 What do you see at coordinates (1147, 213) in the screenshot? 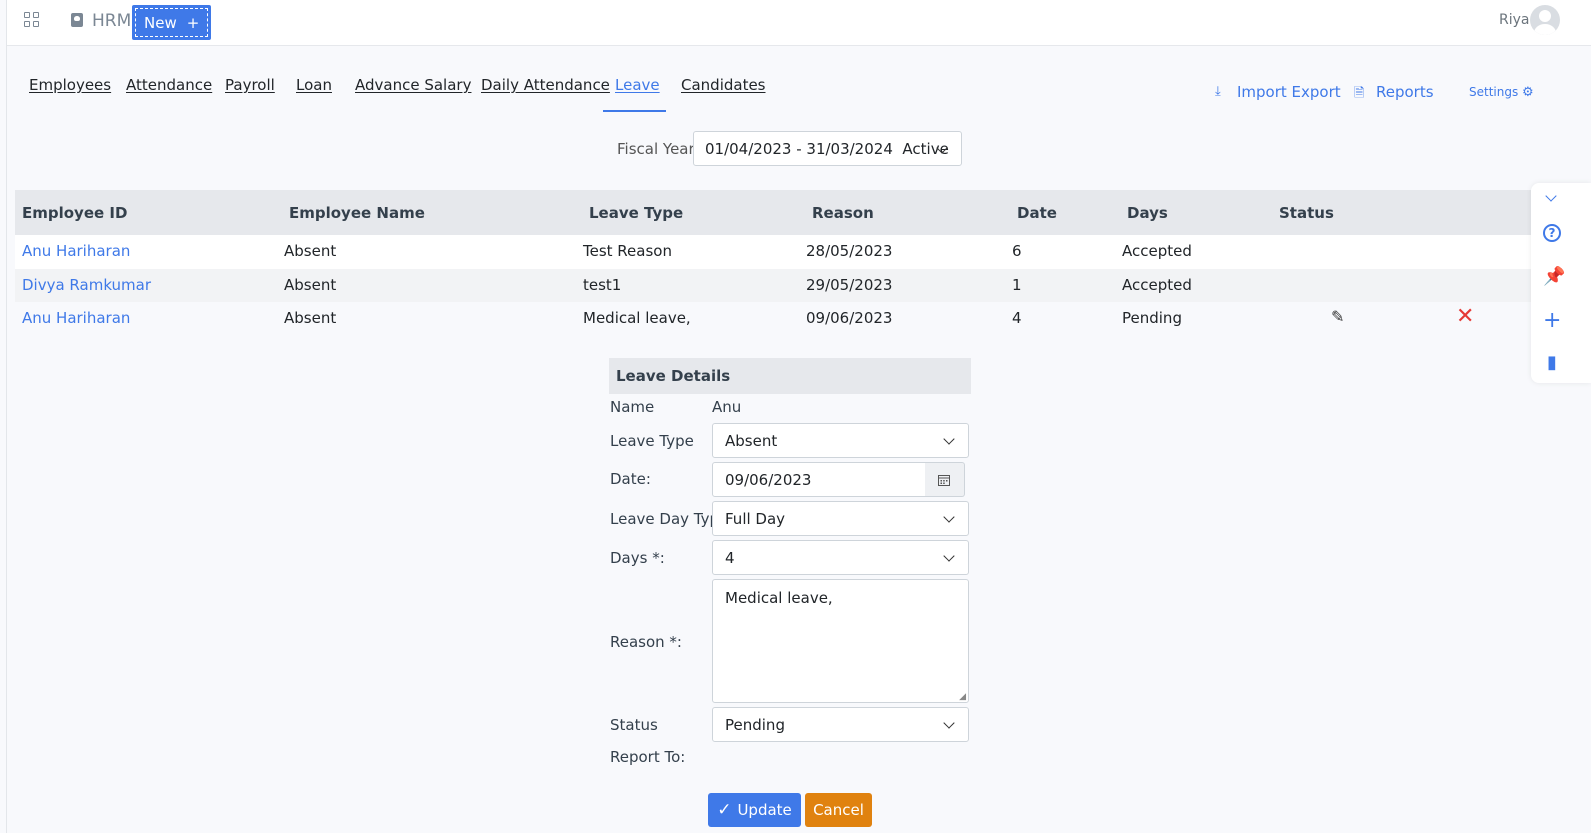
I see `col-days: Days` at bounding box center [1147, 213].